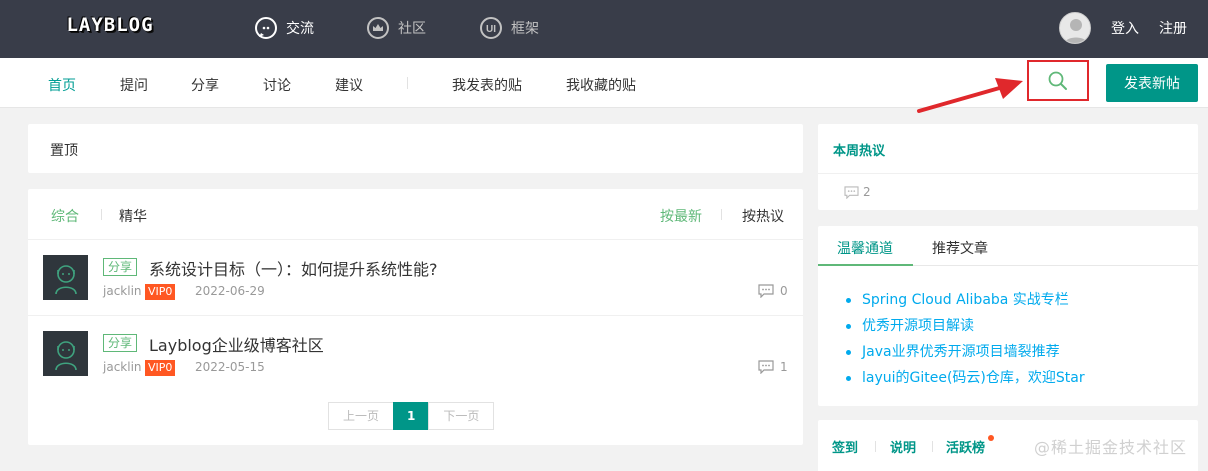  Describe the element at coordinates (1152, 83) in the screenshot. I see `new-post-button: 发表新帖` at that location.